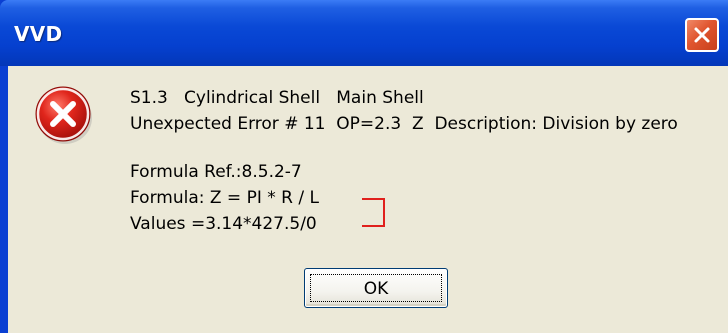  Describe the element at coordinates (373, 212) in the screenshot. I see `highlight-bracket` at that location.